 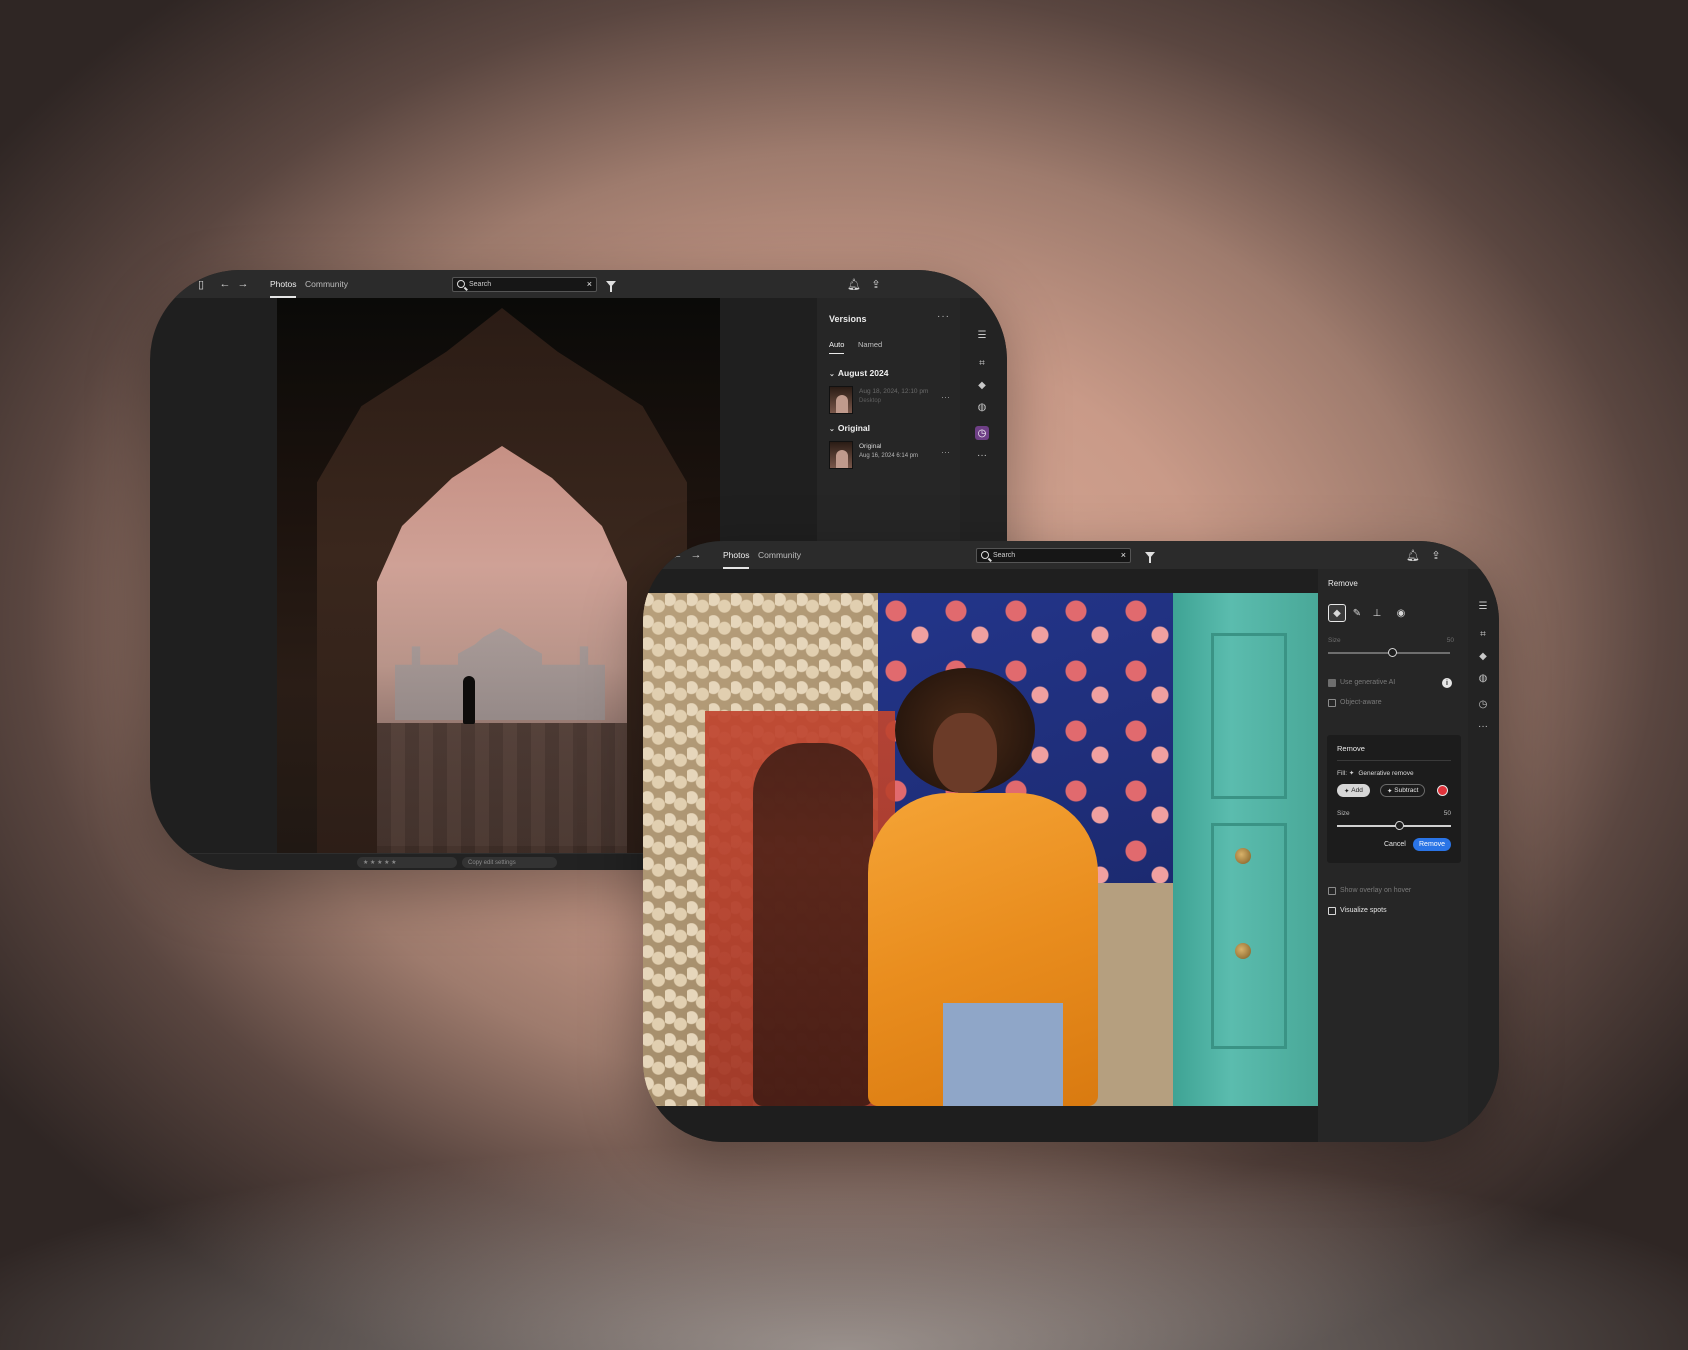 I want to click on bottom-bar, so click(x=980, y=1124).